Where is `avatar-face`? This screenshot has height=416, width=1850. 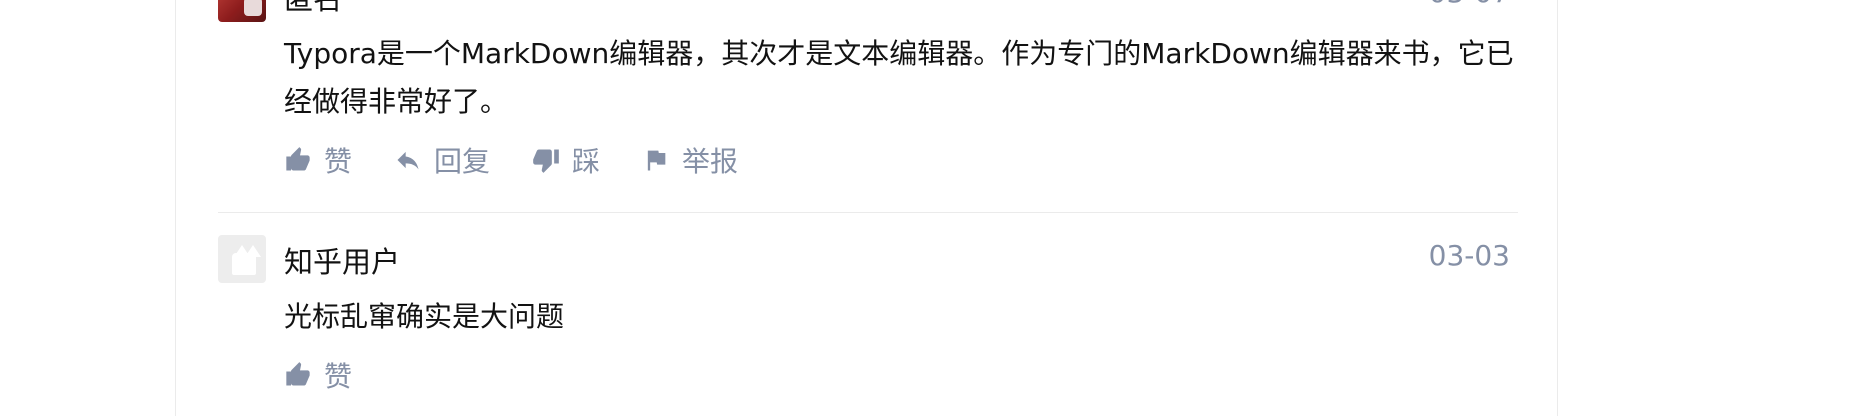
avatar-face is located at coordinates (244, 264).